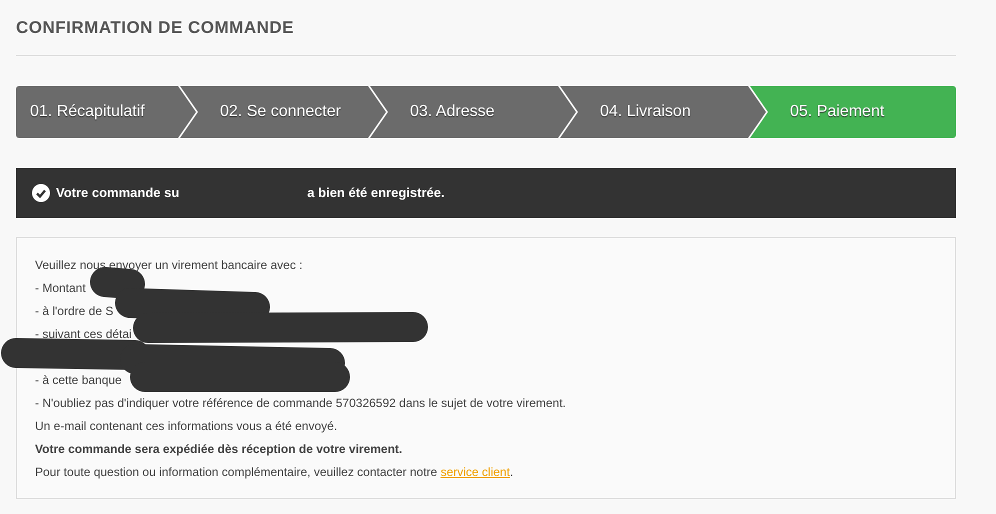 The image size is (996, 514). What do you see at coordinates (218, 449) in the screenshot?
I see `instruction-text: Votre commande sera expédiée dès réception de votre virement.` at bounding box center [218, 449].